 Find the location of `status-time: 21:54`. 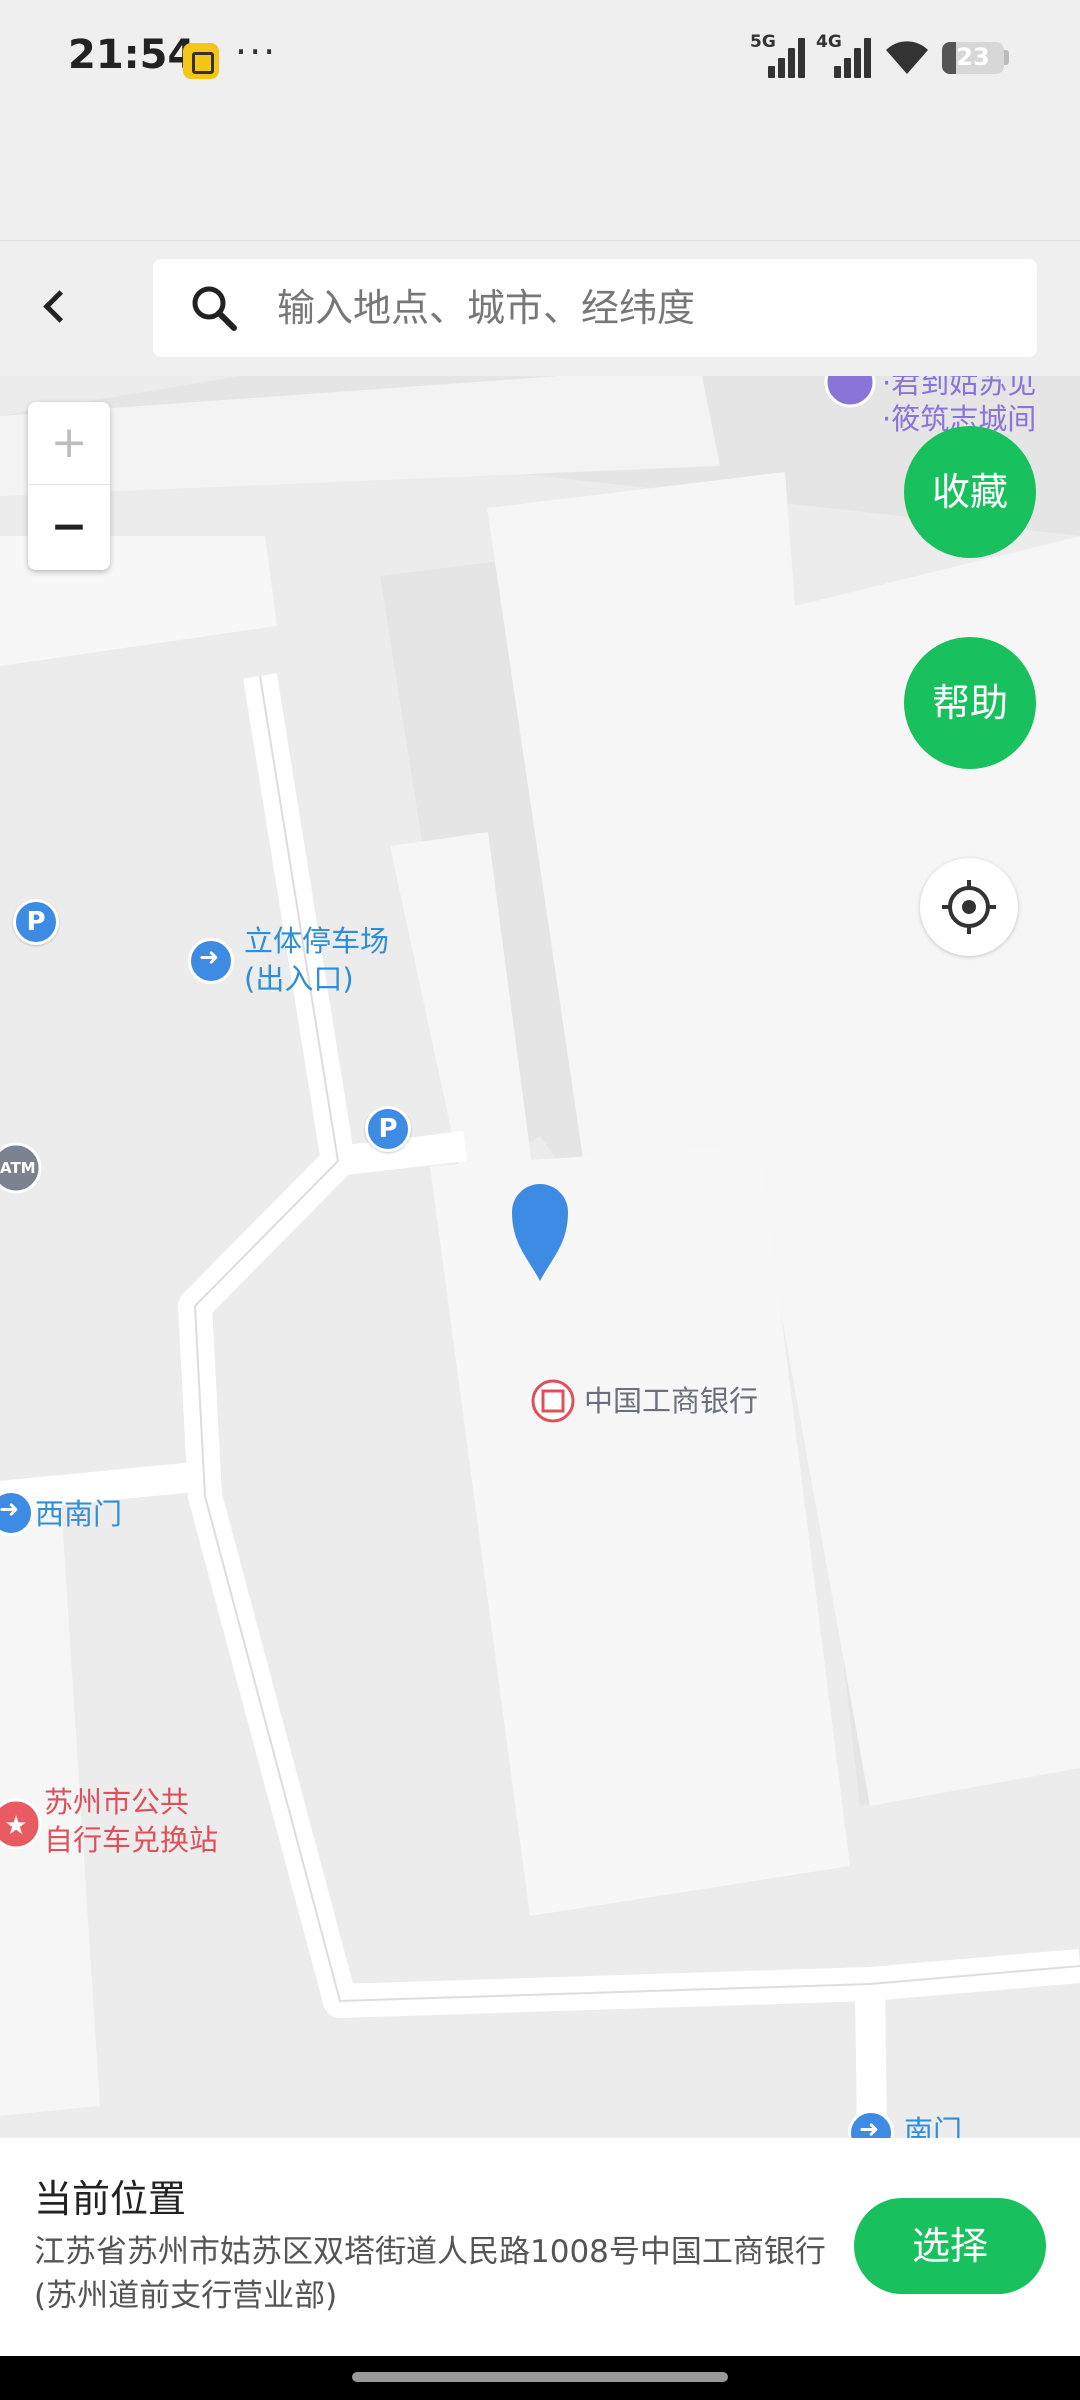

status-time: 21:54 is located at coordinates (132, 55).